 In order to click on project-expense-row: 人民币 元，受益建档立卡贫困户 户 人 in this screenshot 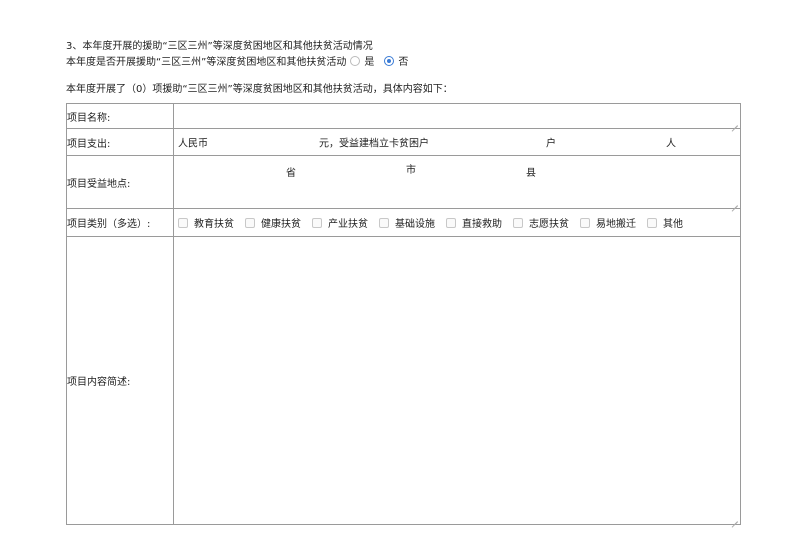, I will do `click(457, 142)`.